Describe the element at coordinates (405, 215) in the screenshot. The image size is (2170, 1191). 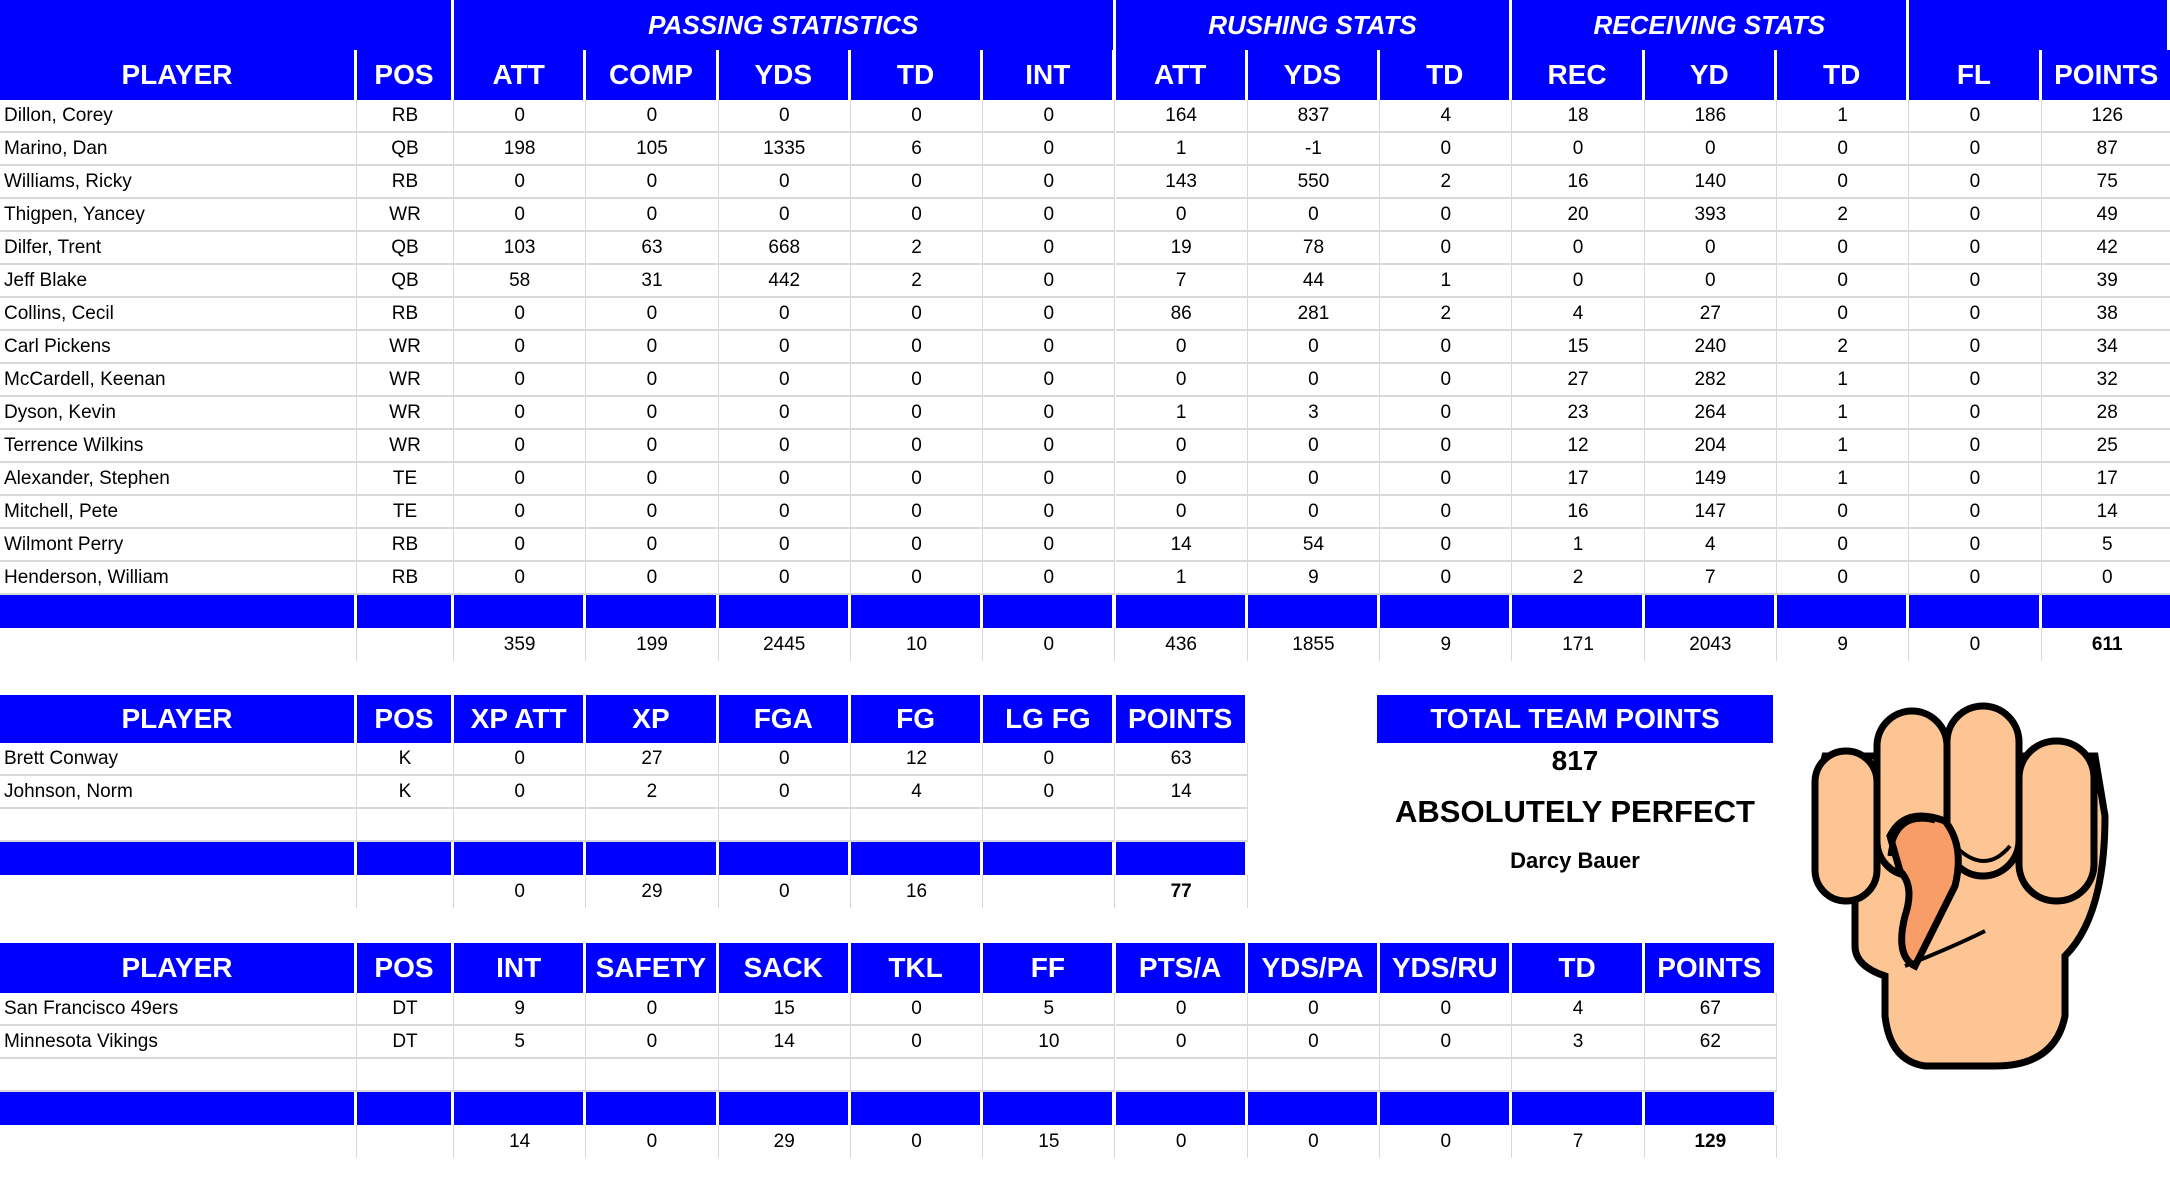
I see `stat-cell: WR` at that location.